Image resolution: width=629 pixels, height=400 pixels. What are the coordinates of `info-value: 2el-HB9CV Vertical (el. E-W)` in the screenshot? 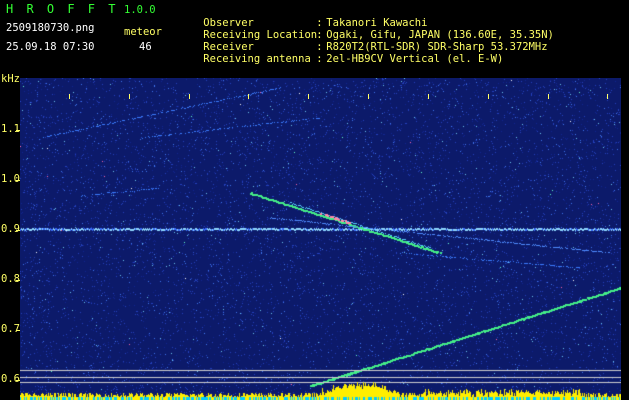 It's located at (415, 59).